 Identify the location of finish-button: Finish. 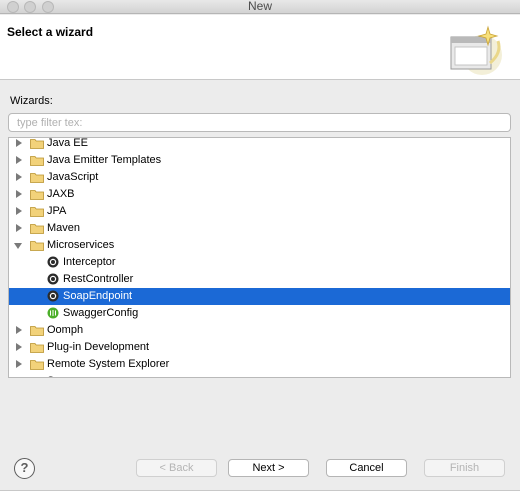
(464, 468).